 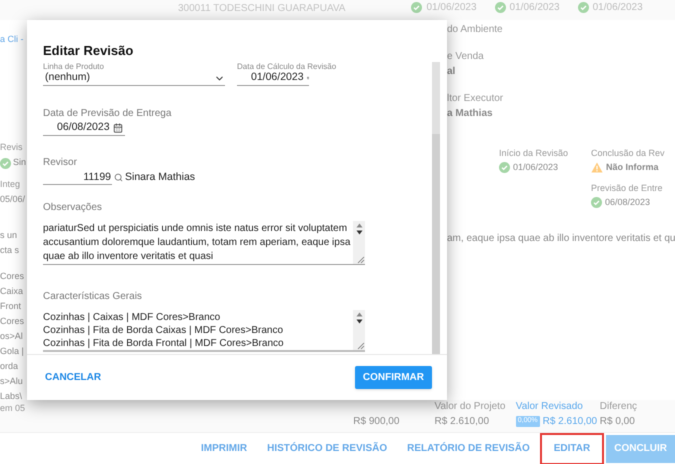 I want to click on background-text: Labs\, so click(x=11, y=395).